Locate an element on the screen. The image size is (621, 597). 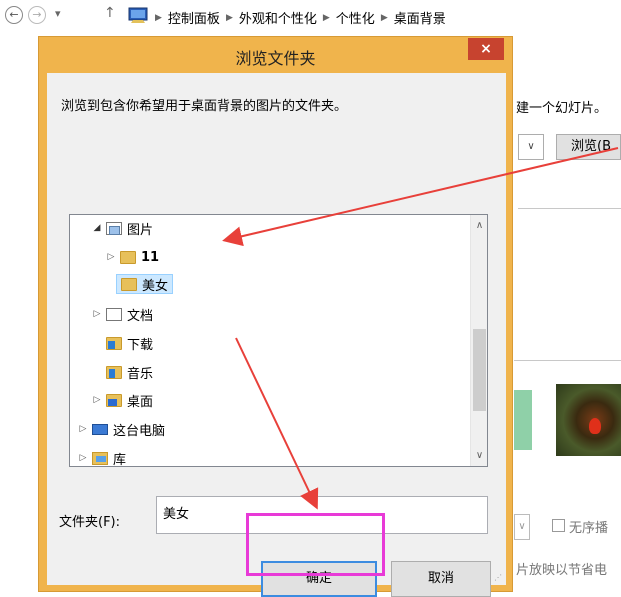
arrow-to-folder is located at coordinates (420, 197).